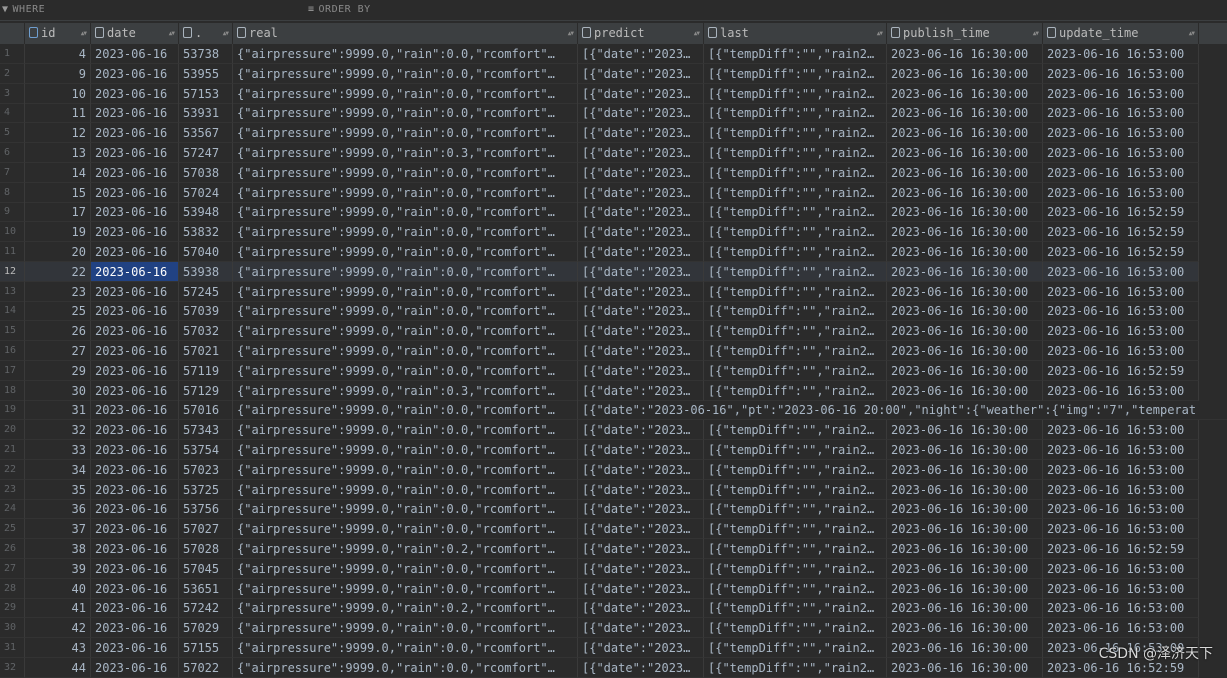 The width and height of the screenshot is (1227, 678). What do you see at coordinates (58, 450) in the screenshot?
I see `table-cell-id: 33` at bounding box center [58, 450].